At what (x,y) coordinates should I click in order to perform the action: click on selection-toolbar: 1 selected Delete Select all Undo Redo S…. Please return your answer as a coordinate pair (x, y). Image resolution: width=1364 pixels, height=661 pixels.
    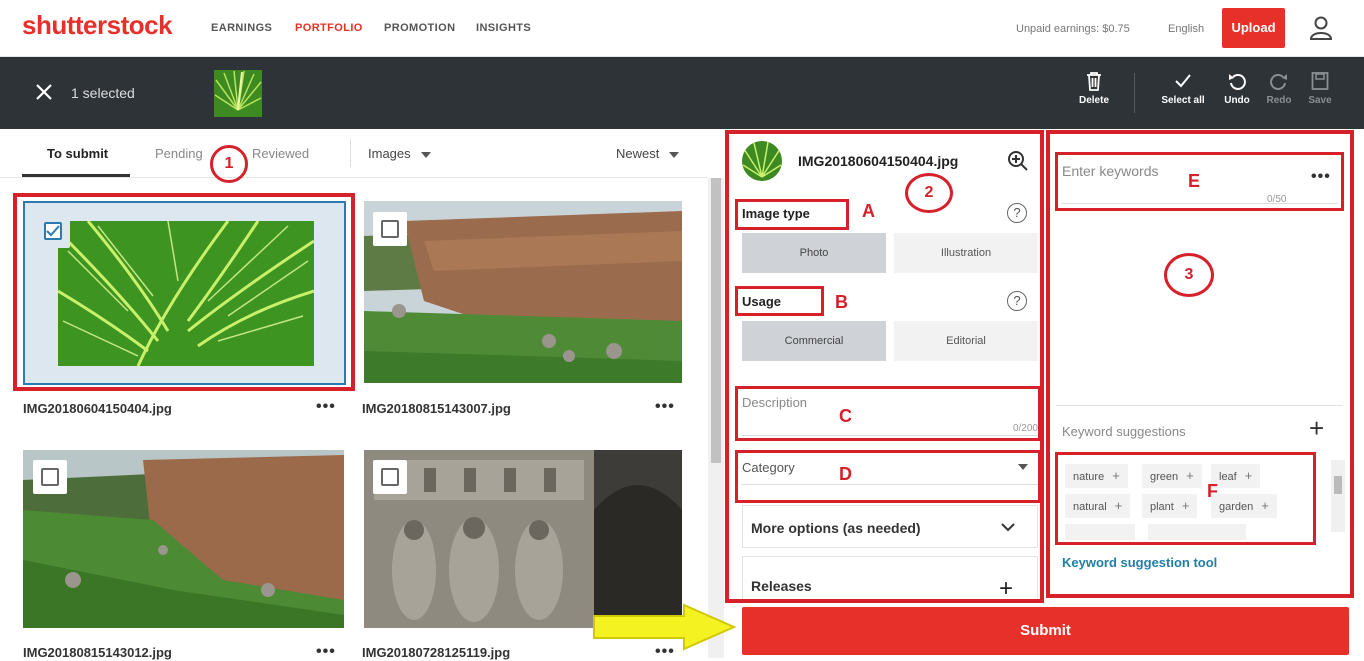
    Looking at the image, I should click on (682, 93).